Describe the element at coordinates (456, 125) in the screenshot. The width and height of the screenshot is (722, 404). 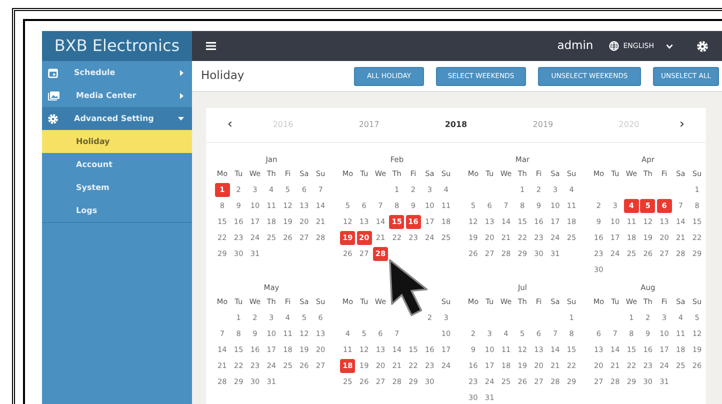
I see `year-tab: 2018` at that location.